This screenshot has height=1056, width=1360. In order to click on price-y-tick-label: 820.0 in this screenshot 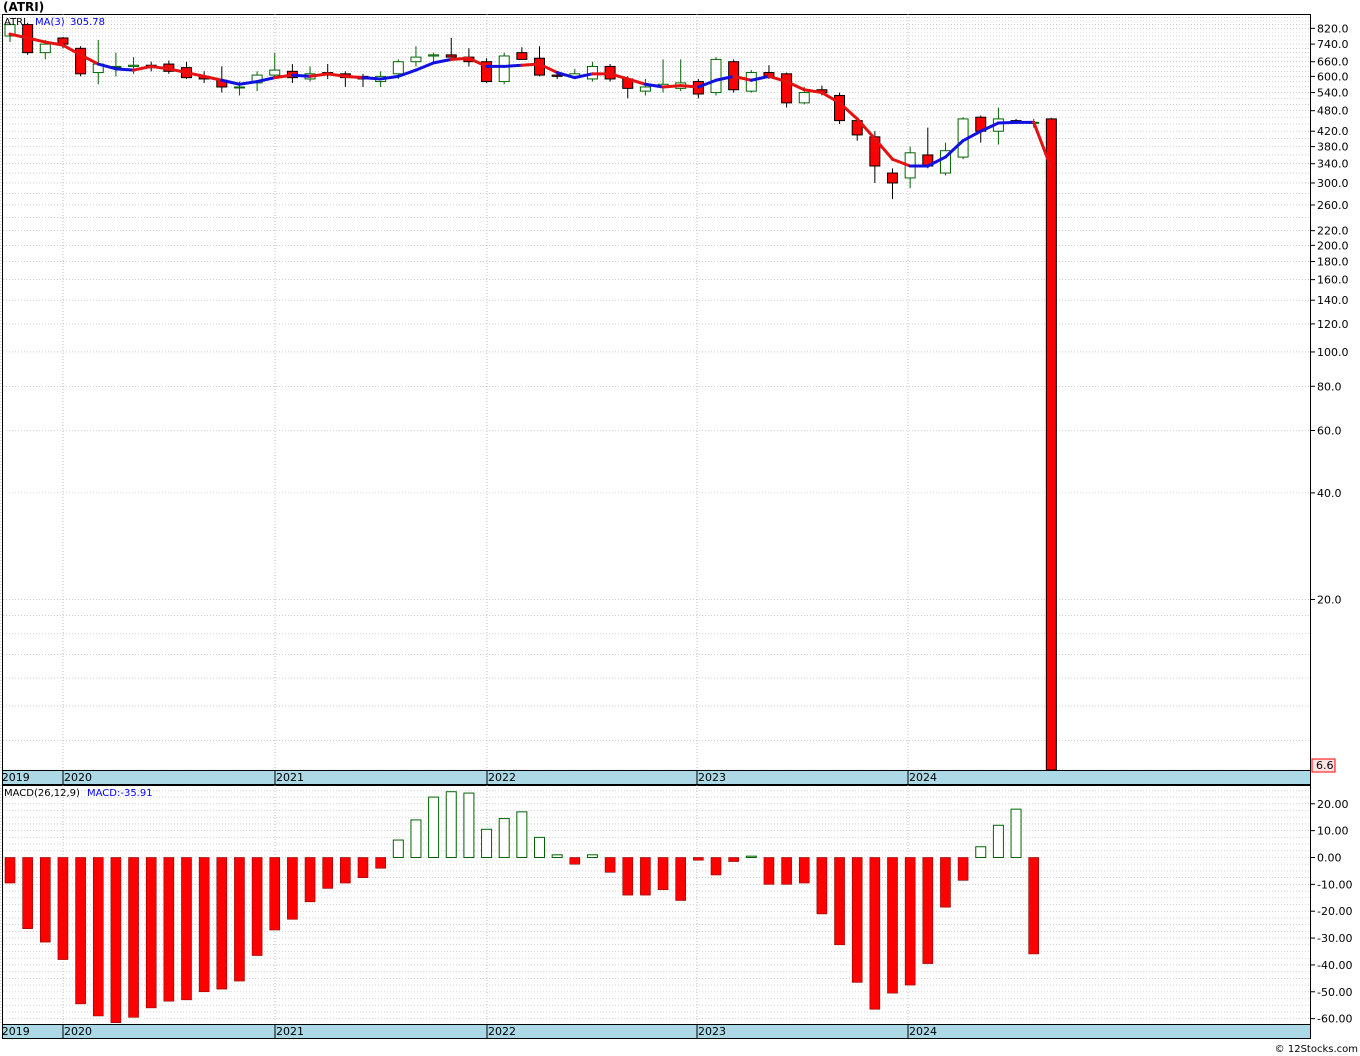, I will do `click(1333, 28)`.